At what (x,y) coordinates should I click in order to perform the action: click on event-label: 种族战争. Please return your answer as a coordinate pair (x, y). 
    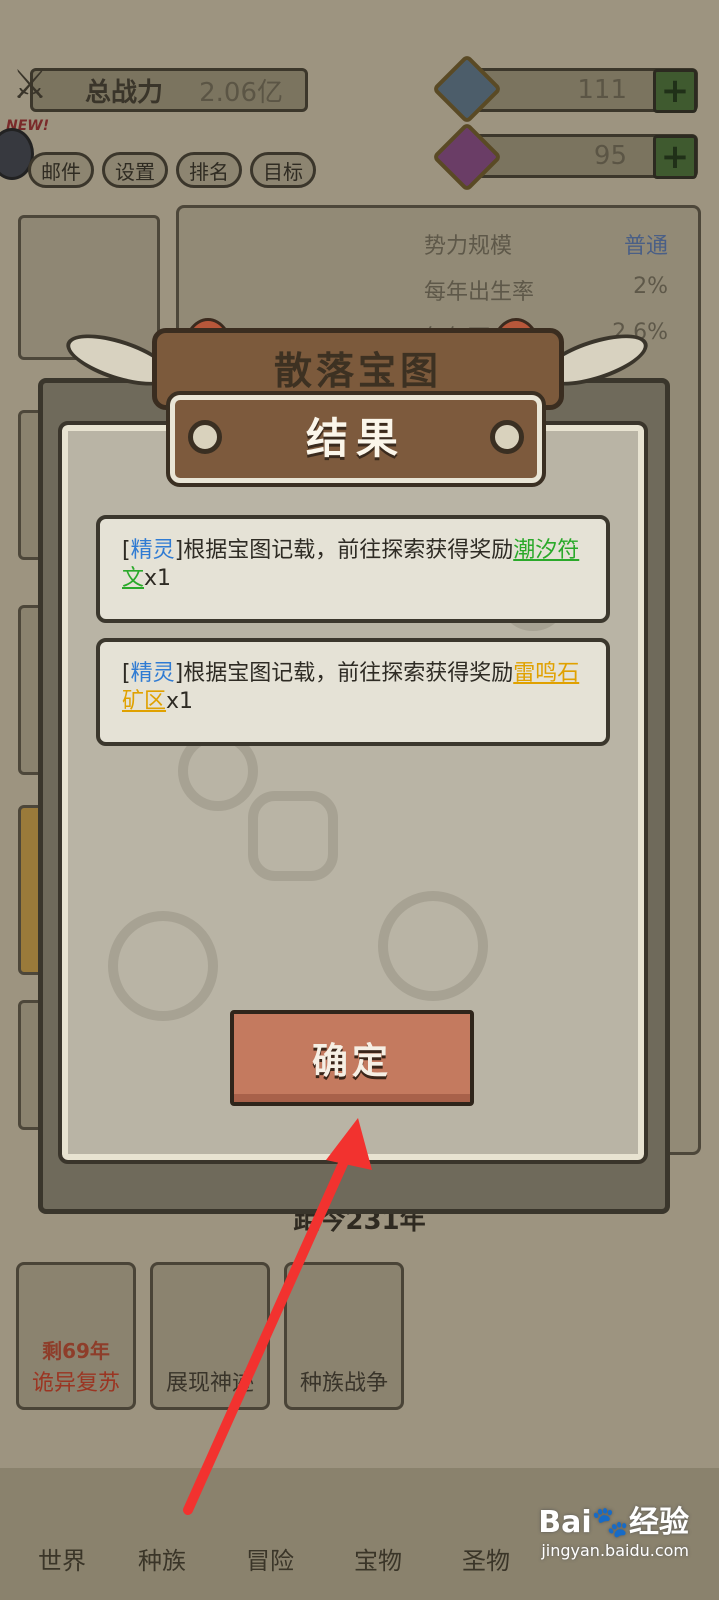
    Looking at the image, I should click on (343, 1383).